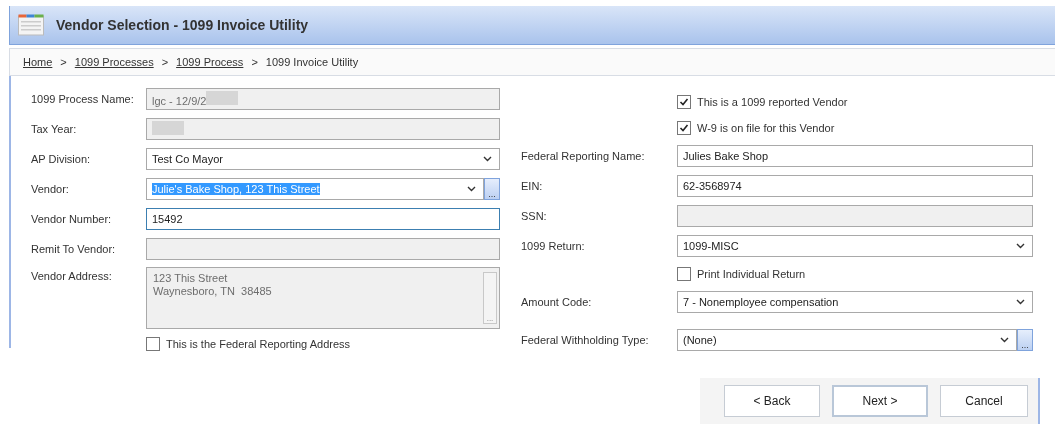 The width and height of the screenshot is (1055, 424). Describe the element at coordinates (880, 401) in the screenshot. I see `next-button: Next >` at that location.